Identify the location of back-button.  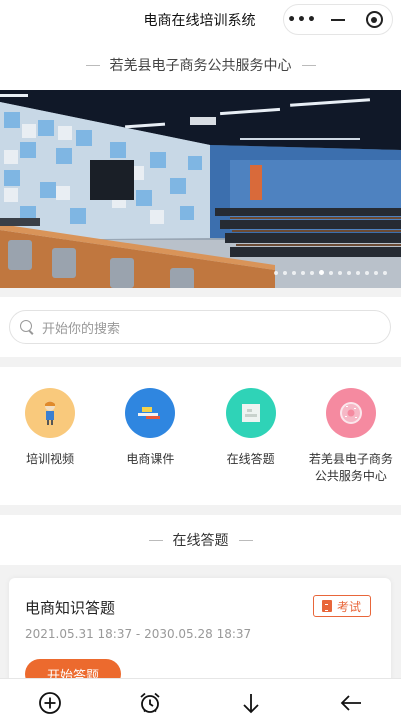
(351, 702).